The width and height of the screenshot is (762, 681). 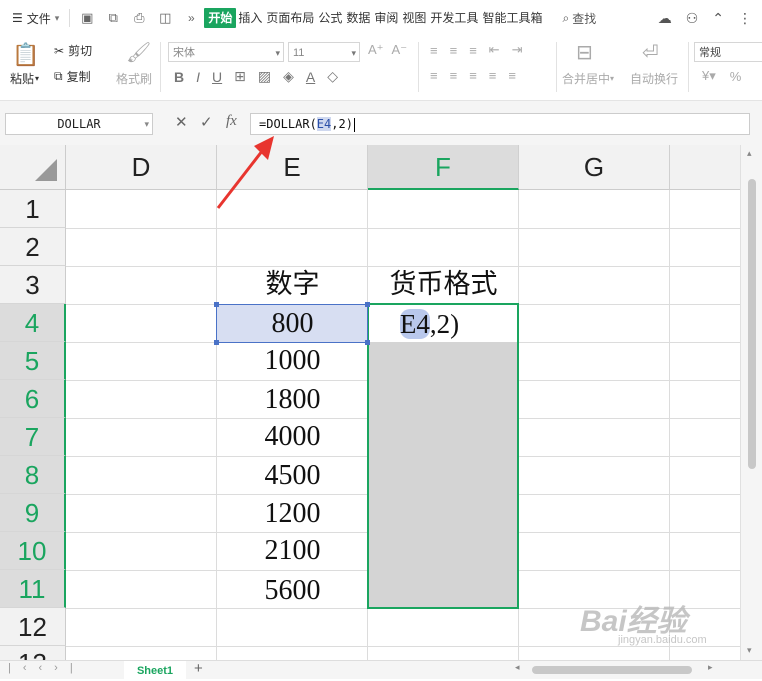 I want to click on cell-f3: 货币格式, so click(x=443, y=285).